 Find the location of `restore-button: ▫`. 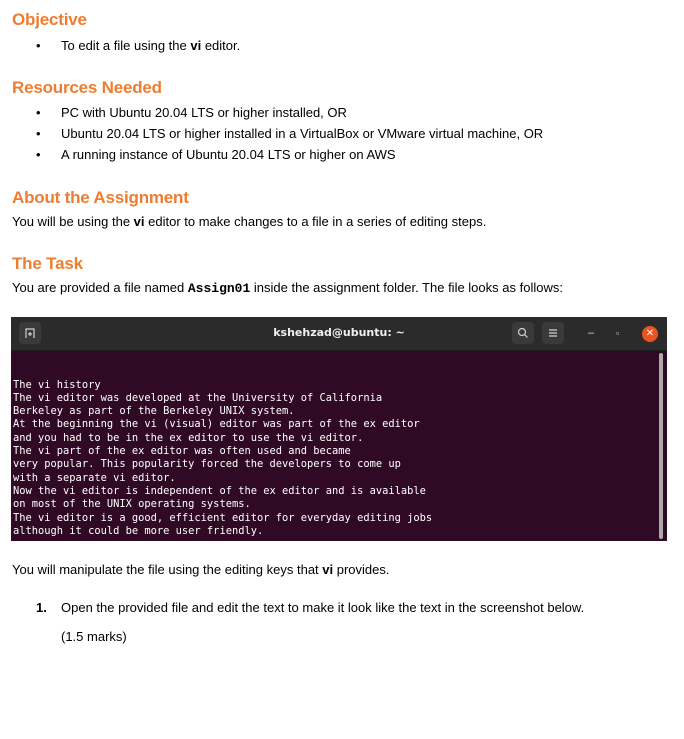

restore-button: ▫ is located at coordinates (617, 333).